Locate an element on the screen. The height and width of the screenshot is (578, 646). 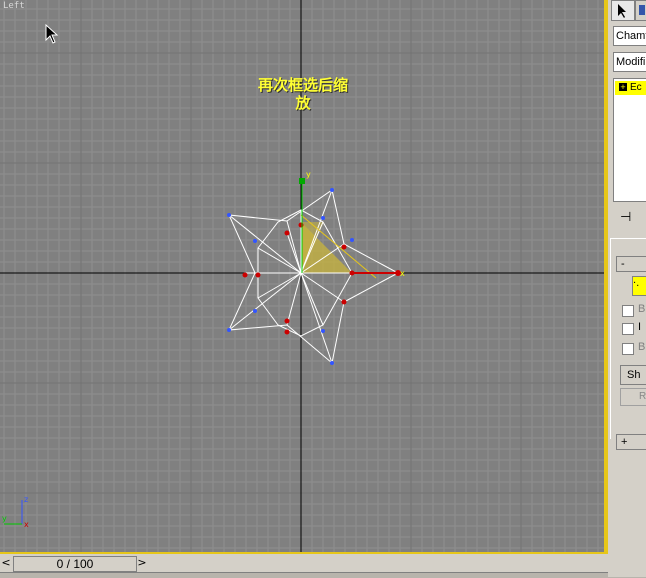
modify-icon is located at coordinates (642, 10).